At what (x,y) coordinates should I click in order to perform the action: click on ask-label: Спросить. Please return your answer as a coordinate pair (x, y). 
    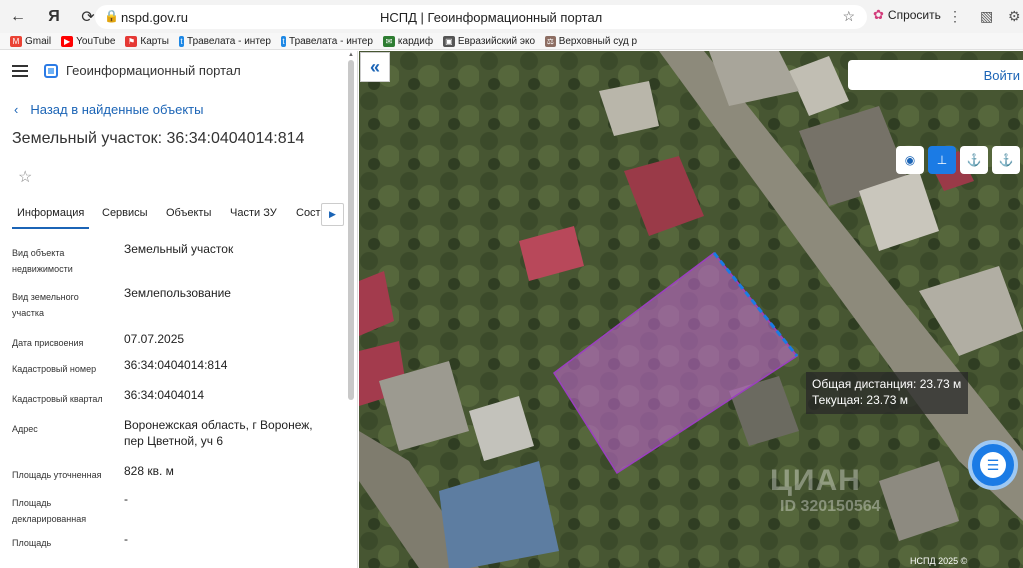
    Looking at the image, I should click on (914, 15).